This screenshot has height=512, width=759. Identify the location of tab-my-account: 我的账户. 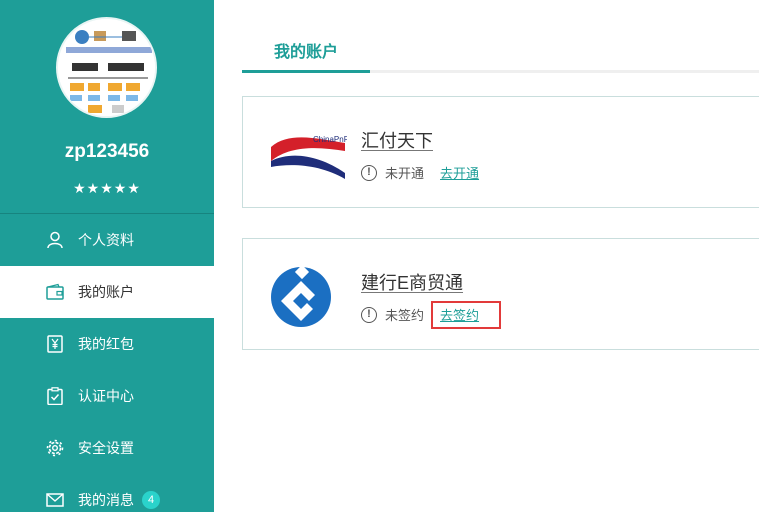
(306, 50).